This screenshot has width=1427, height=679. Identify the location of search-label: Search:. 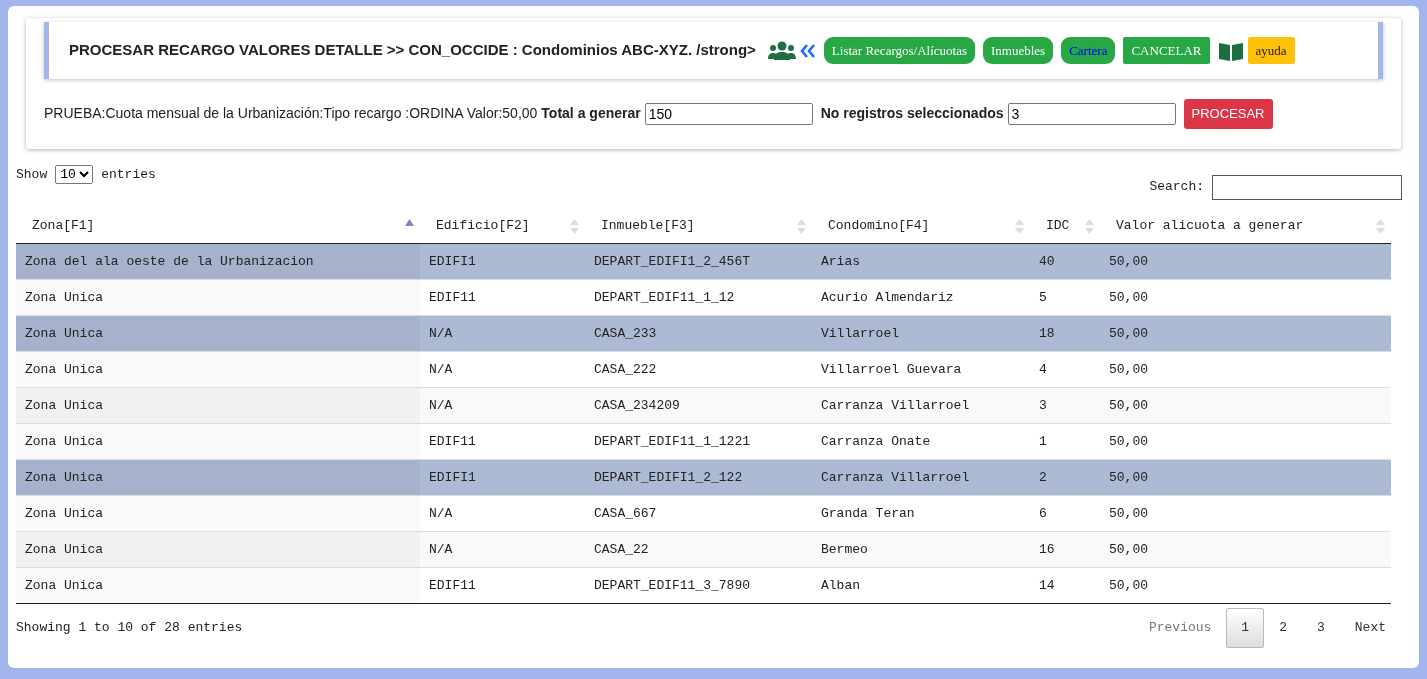
(1176, 187).